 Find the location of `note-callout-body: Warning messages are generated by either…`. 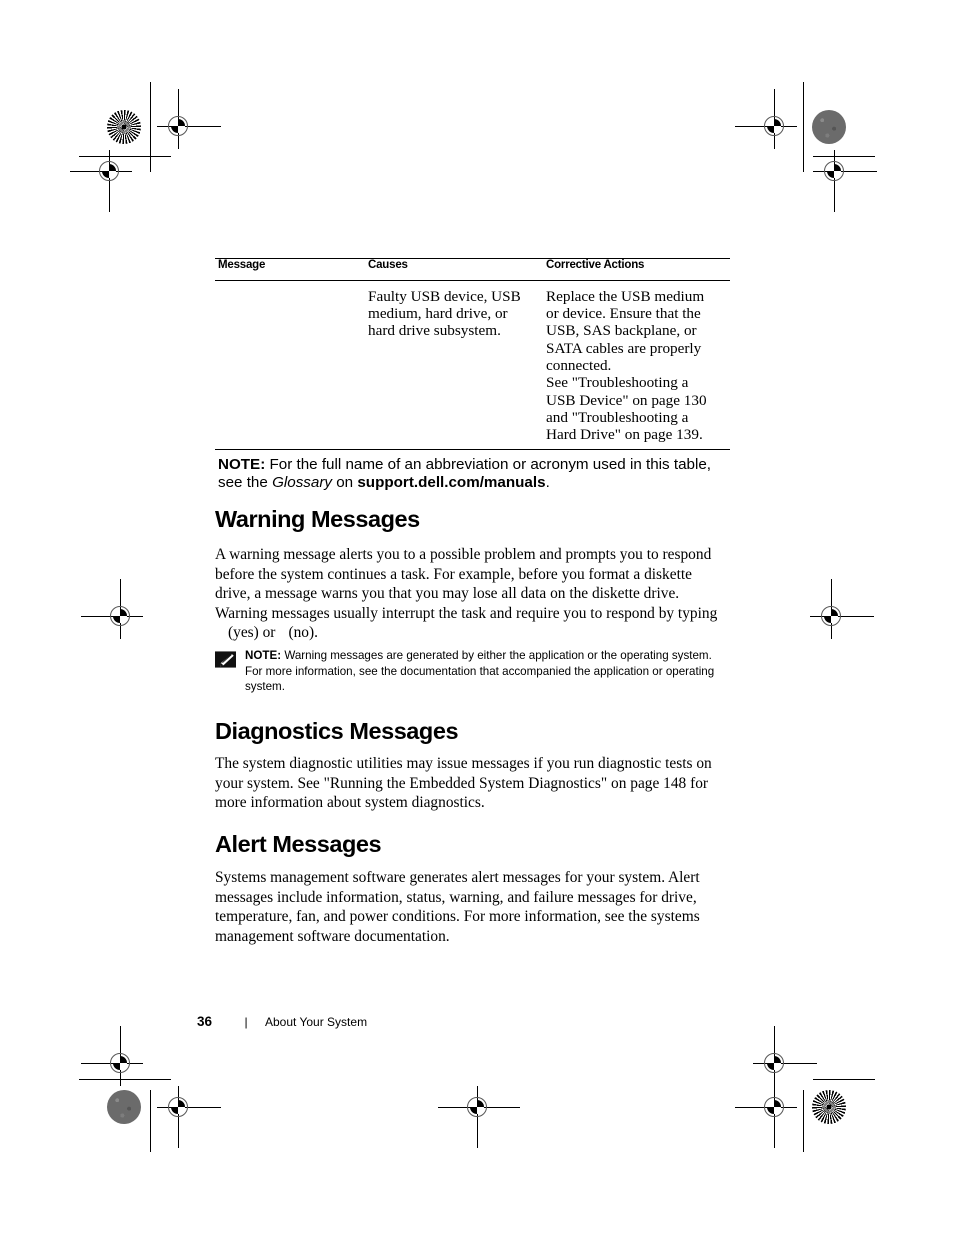

note-callout-body: Warning messages are generated by either… is located at coordinates (480, 671).